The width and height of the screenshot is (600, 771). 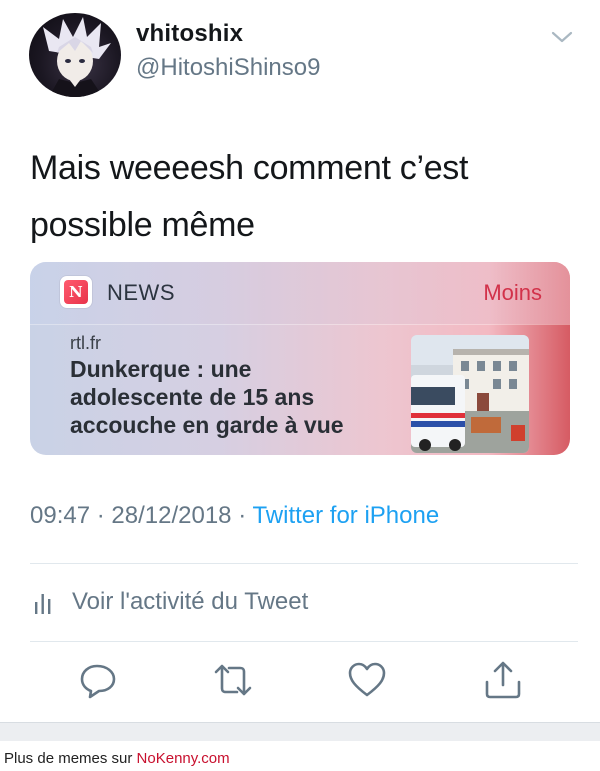 I want to click on footer-band, so click(x=300, y=732).